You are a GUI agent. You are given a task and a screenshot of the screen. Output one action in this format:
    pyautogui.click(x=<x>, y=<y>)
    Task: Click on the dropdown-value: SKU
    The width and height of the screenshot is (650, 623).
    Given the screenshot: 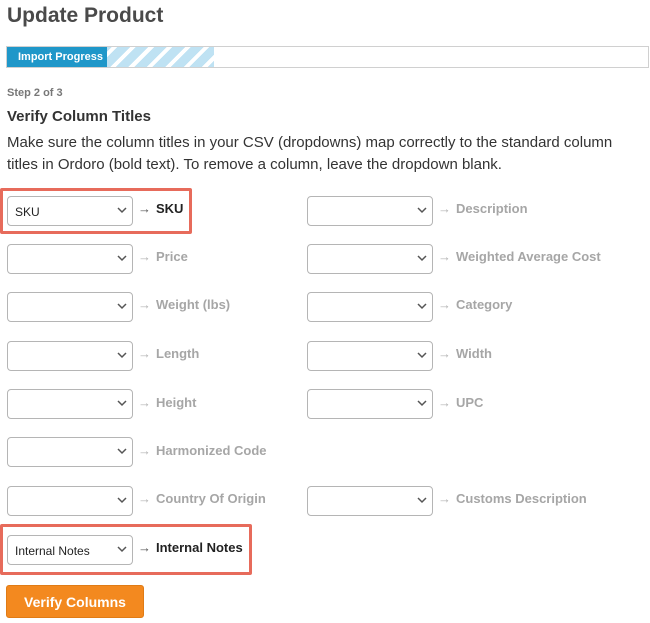 What is the action you would take?
    pyautogui.click(x=27, y=212)
    